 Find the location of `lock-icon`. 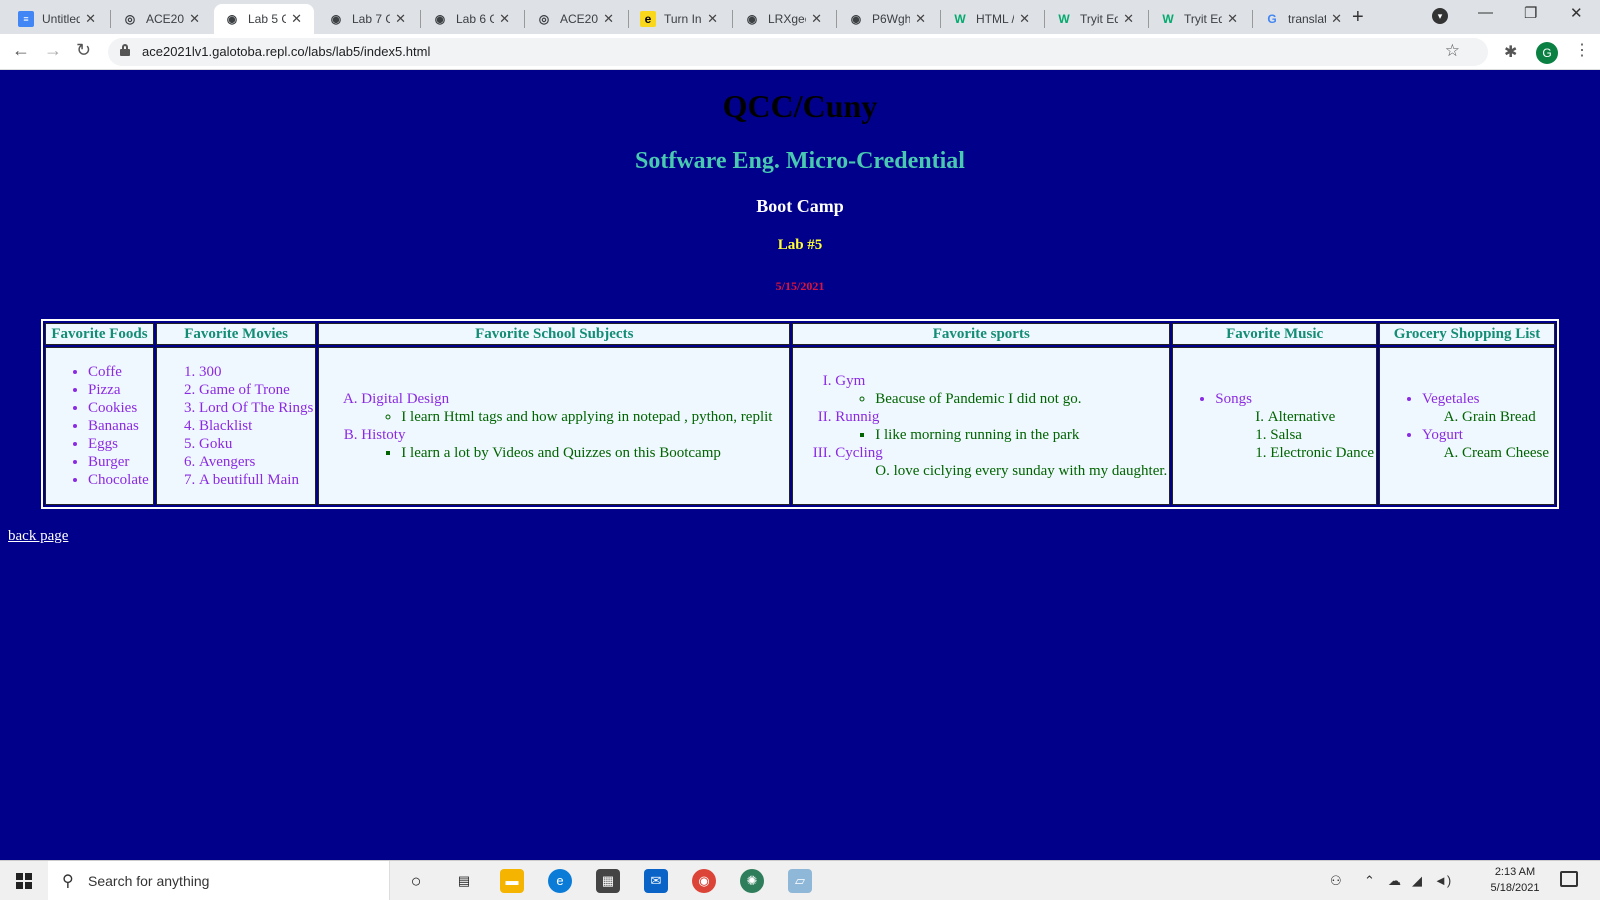

lock-icon is located at coordinates (125, 50).